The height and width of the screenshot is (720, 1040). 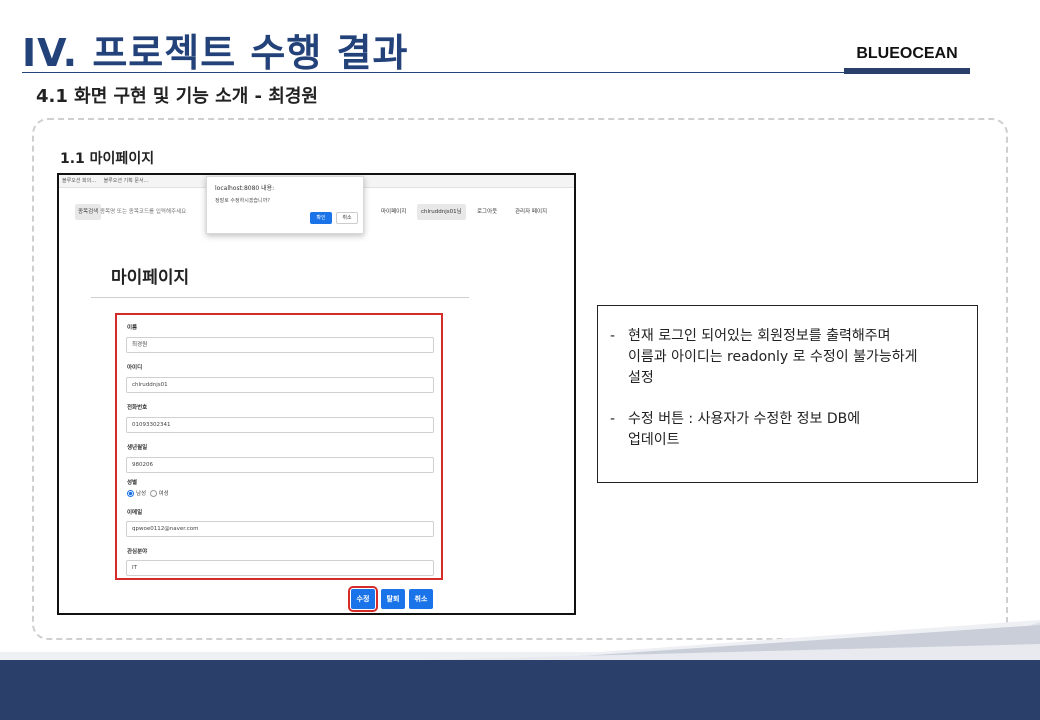 I want to click on description-item: 설정, so click(x=788, y=378).